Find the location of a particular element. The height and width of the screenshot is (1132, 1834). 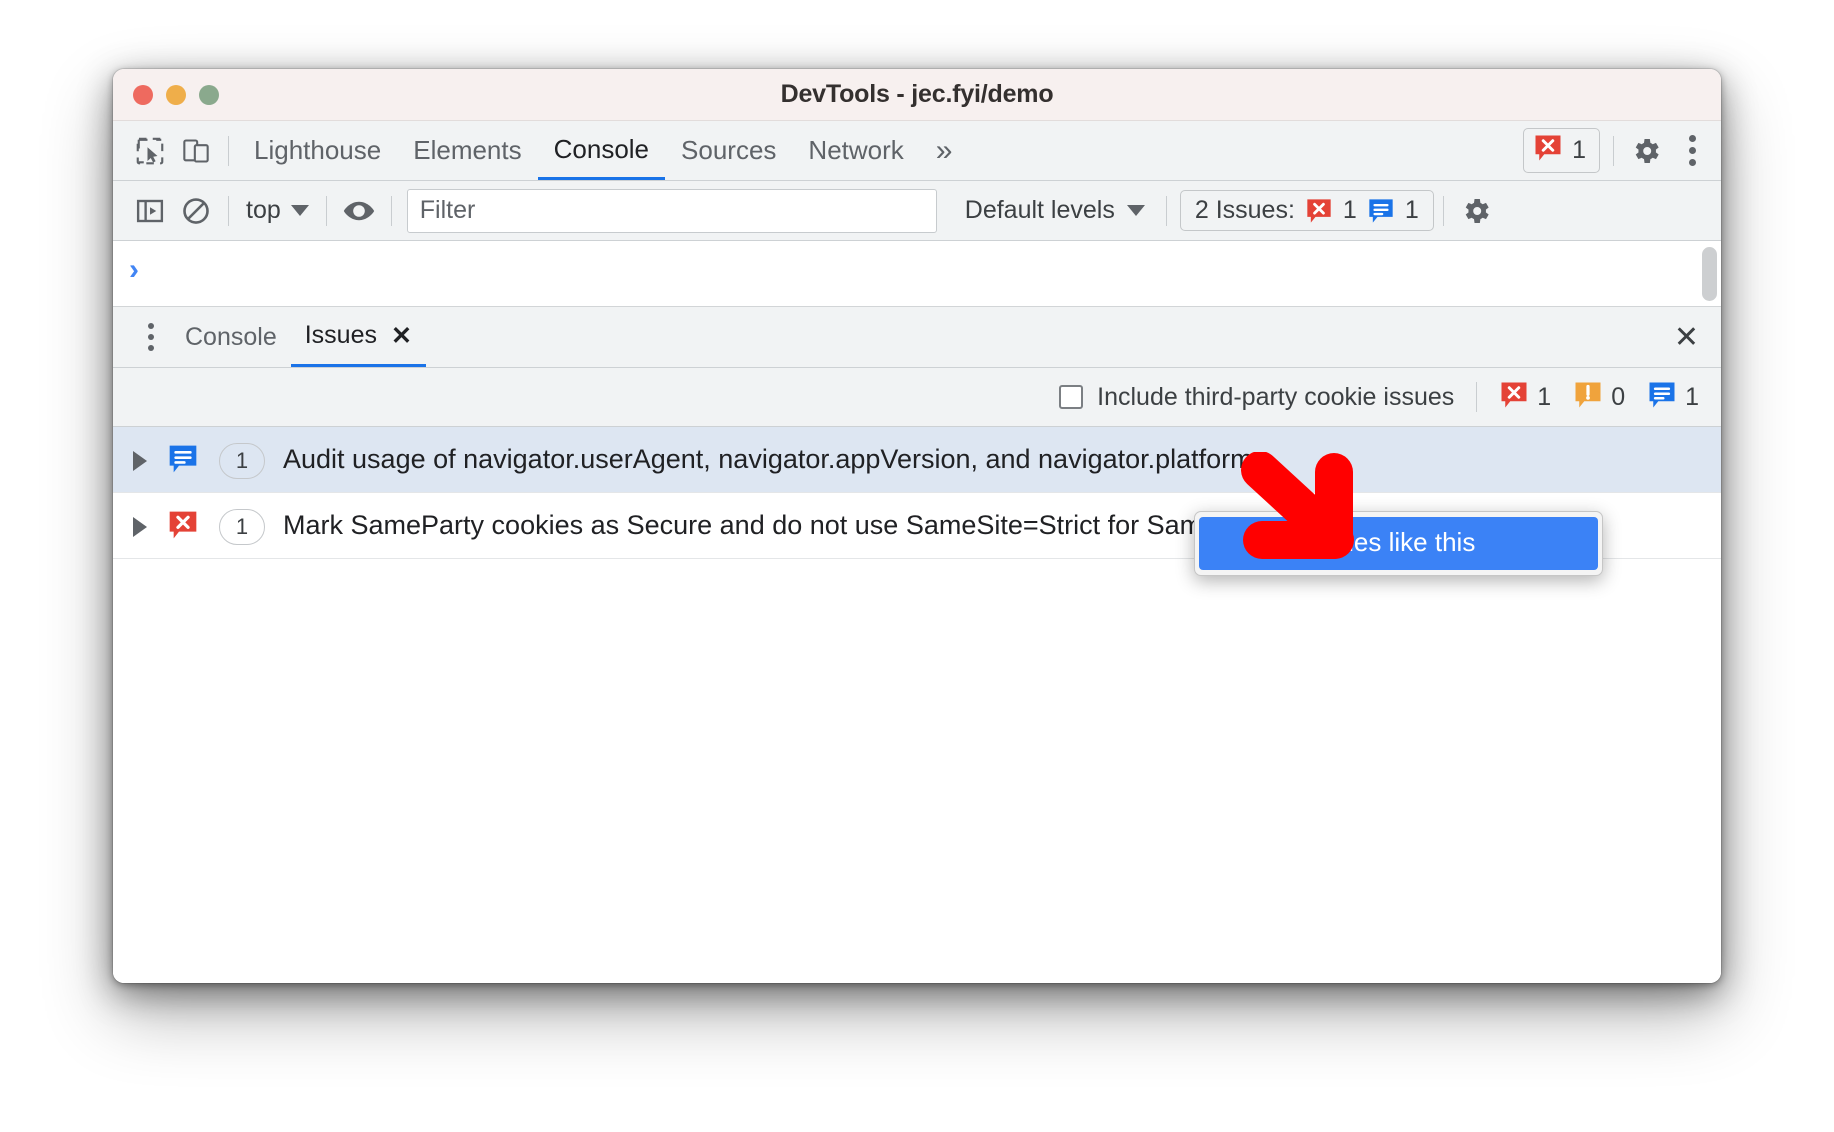

drawer-tab-bar: Console Issues ✕ ✕ is located at coordinates (917, 337).